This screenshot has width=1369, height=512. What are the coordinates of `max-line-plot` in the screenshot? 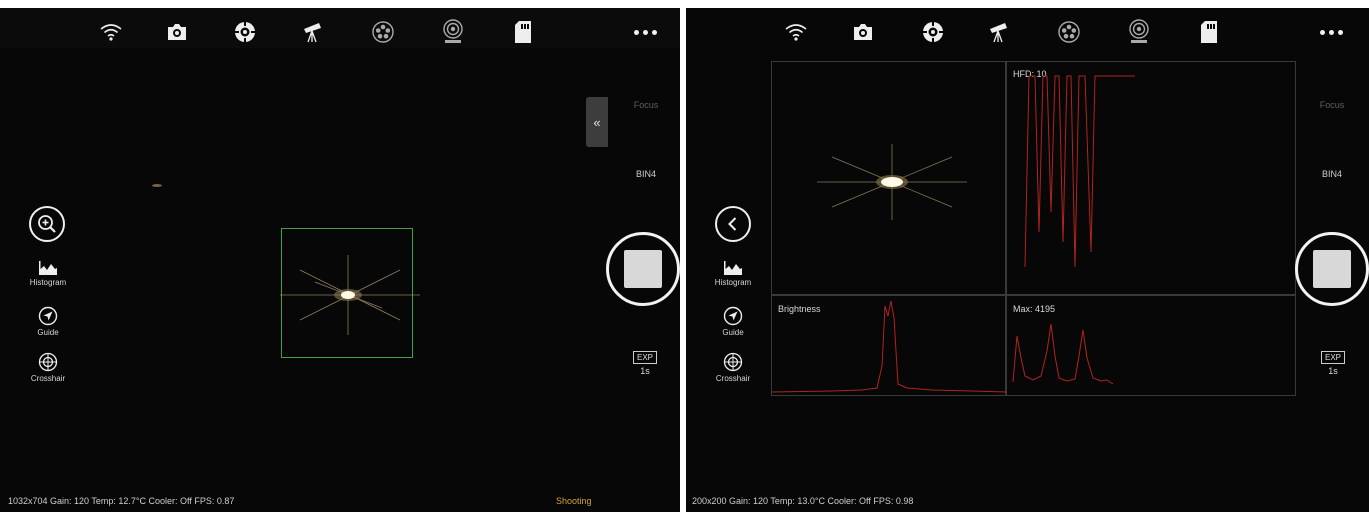 It's located at (1063, 354).